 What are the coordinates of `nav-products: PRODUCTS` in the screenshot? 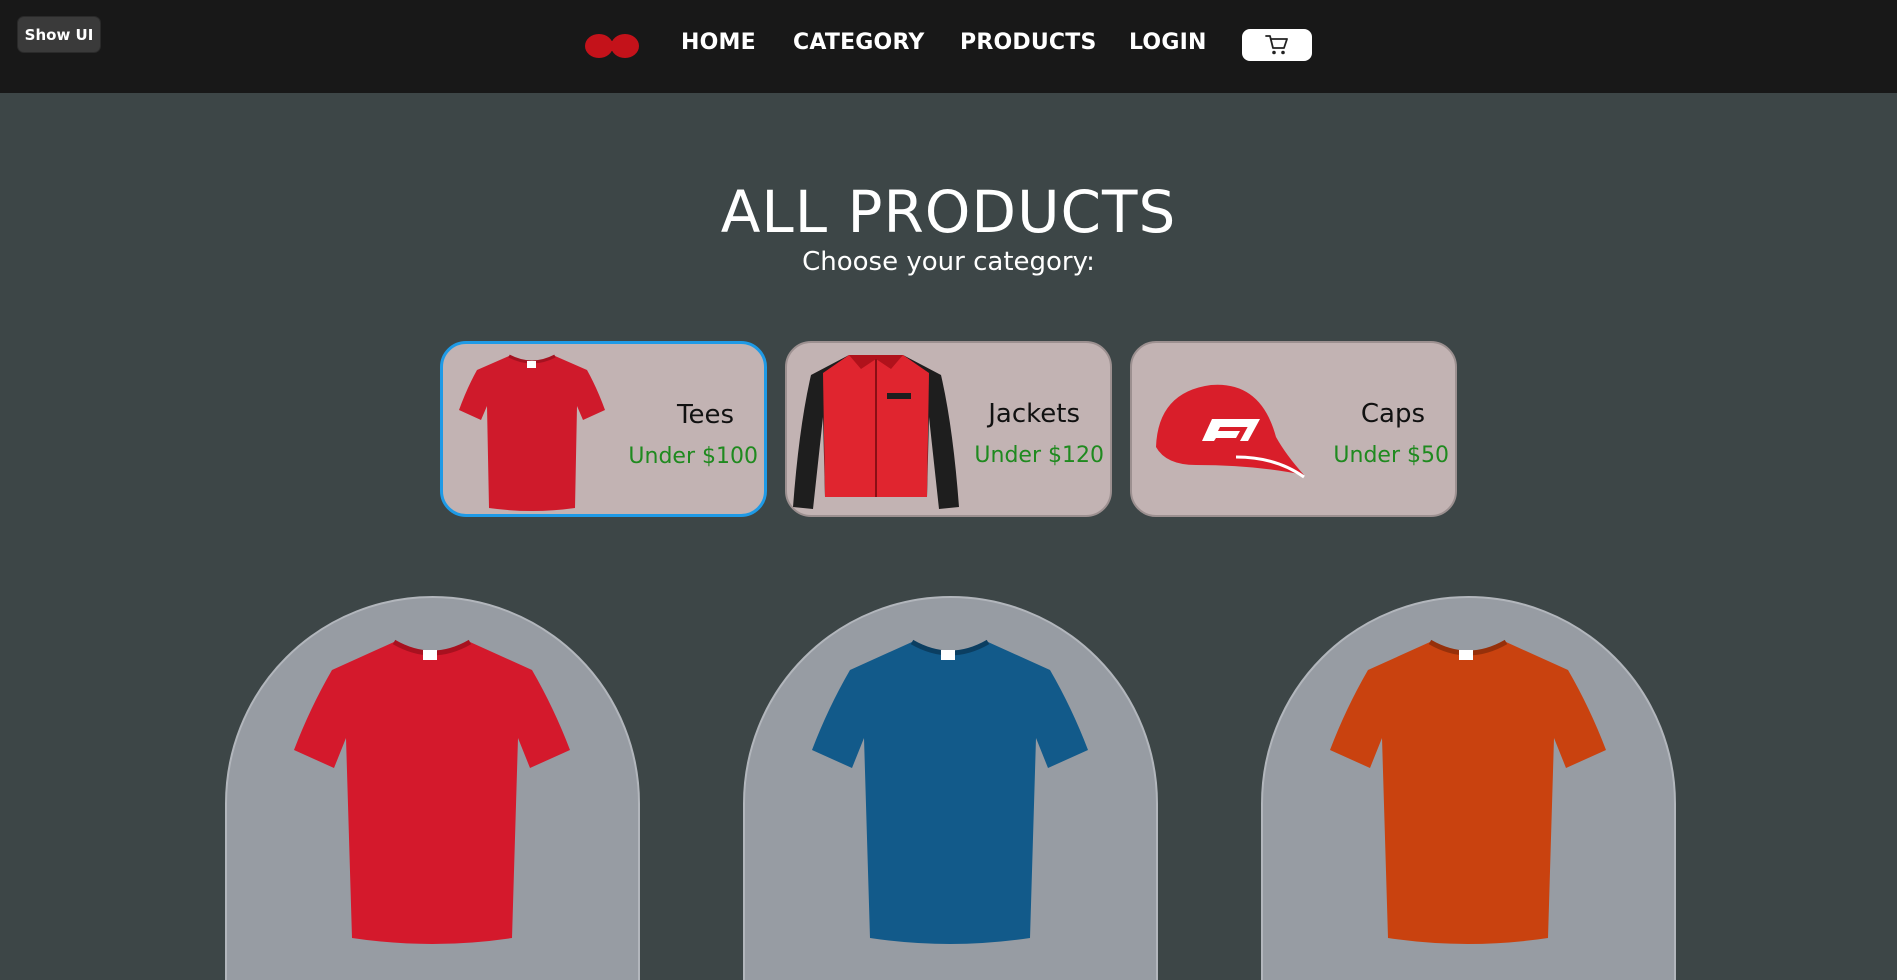 It's located at (1028, 42).